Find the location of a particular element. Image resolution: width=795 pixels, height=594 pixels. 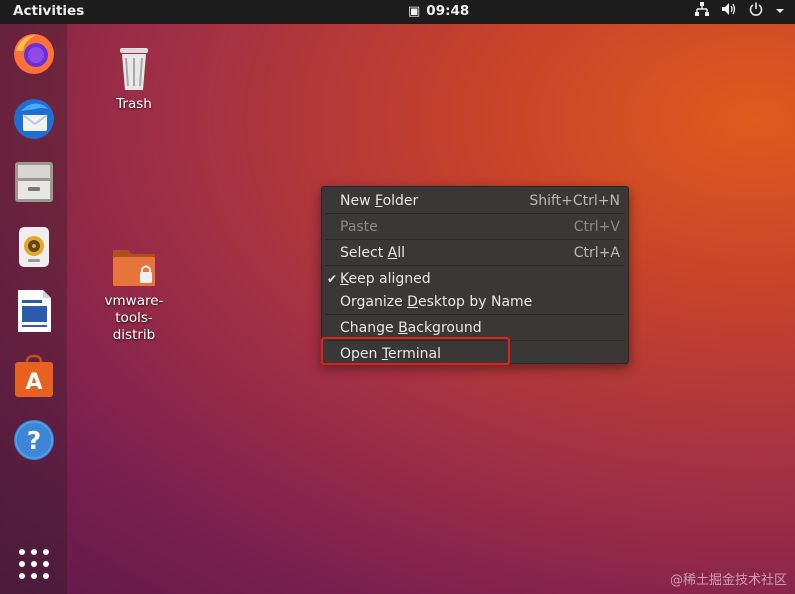

help-icon: ? is located at coordinates (34, 440).